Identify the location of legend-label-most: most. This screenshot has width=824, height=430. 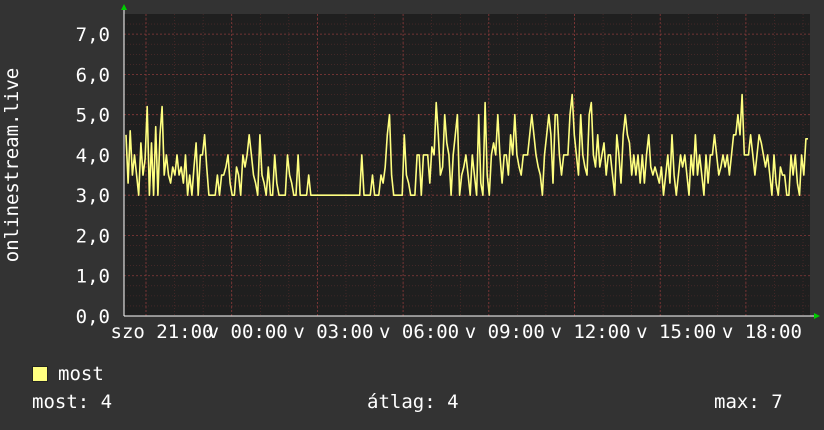
(81, 374).